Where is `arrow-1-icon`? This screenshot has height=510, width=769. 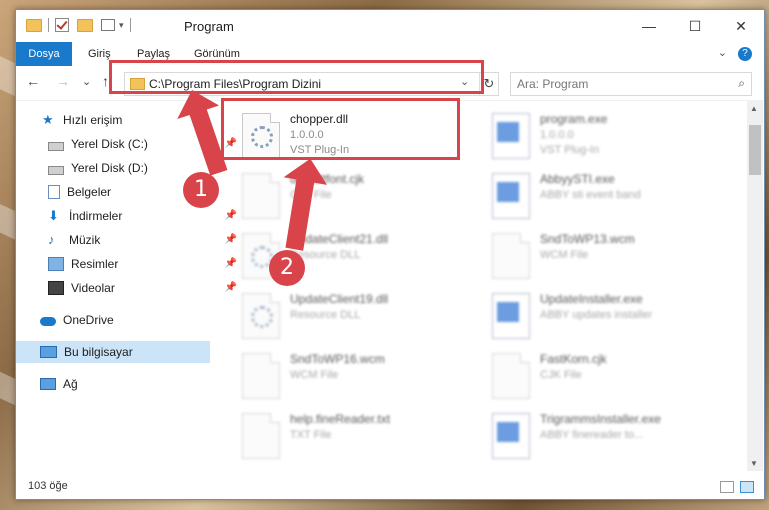 arrow-1-icon is located at coordinates (202, 133).